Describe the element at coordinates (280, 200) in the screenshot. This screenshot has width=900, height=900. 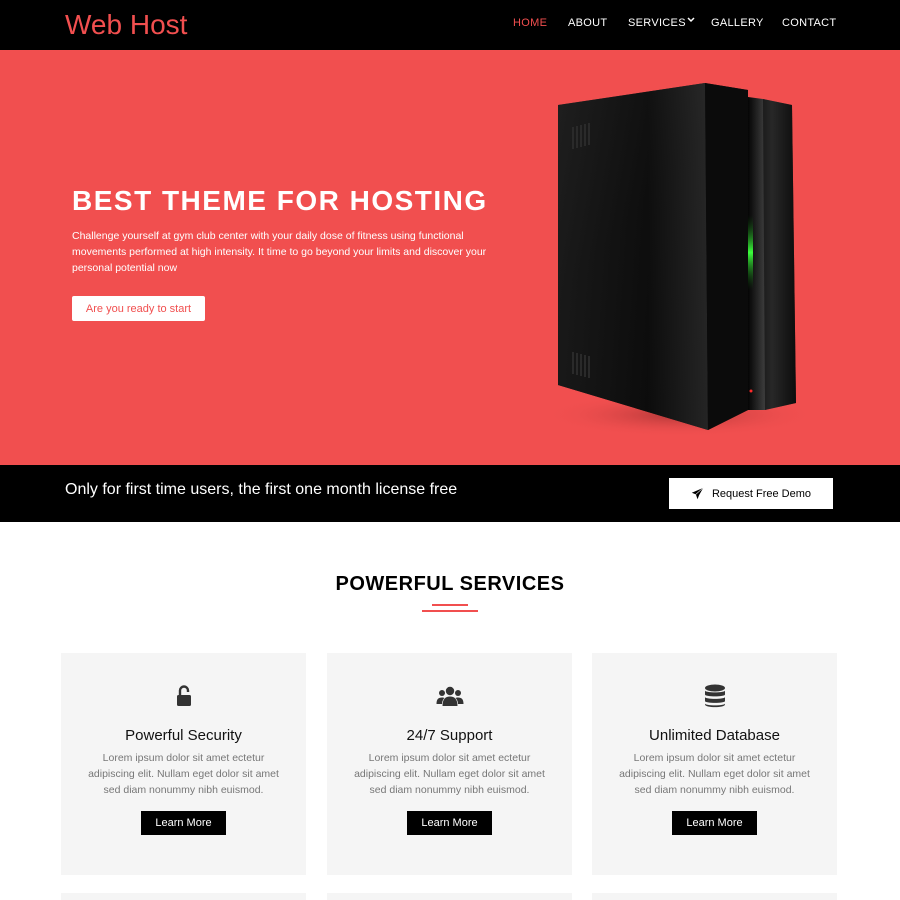
I see `hero-title: BEST THEME FOR HOSTING` at that location.